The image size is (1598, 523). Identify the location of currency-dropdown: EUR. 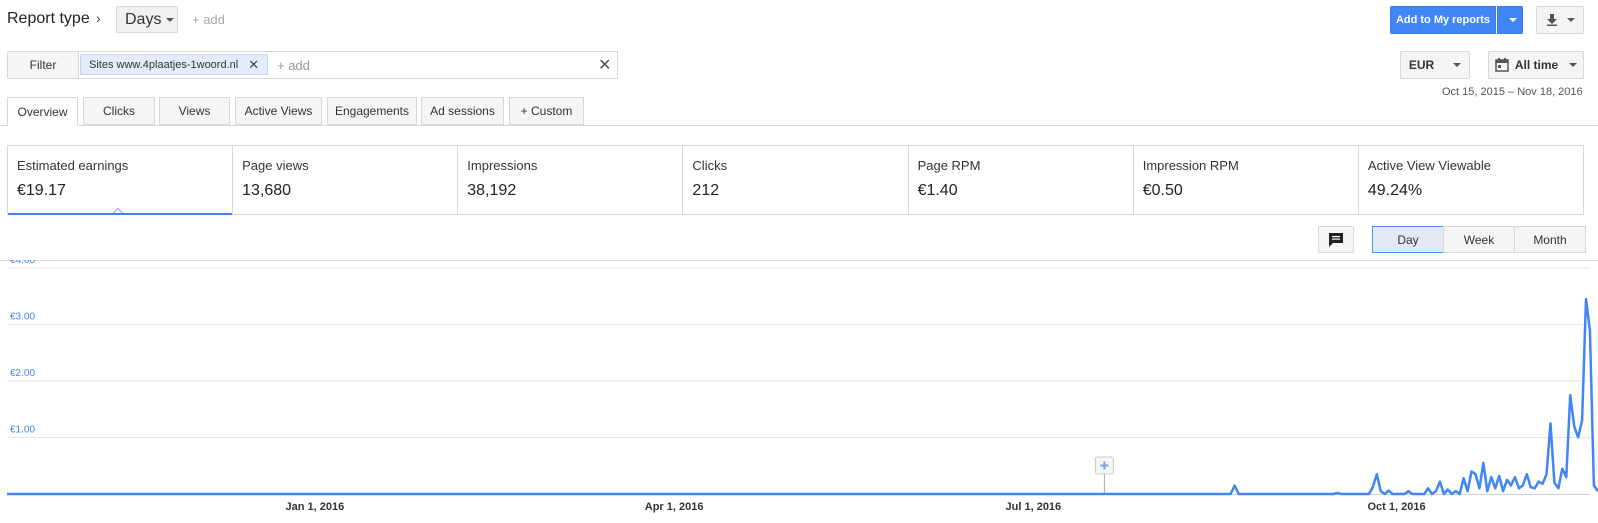
(1435, 65).